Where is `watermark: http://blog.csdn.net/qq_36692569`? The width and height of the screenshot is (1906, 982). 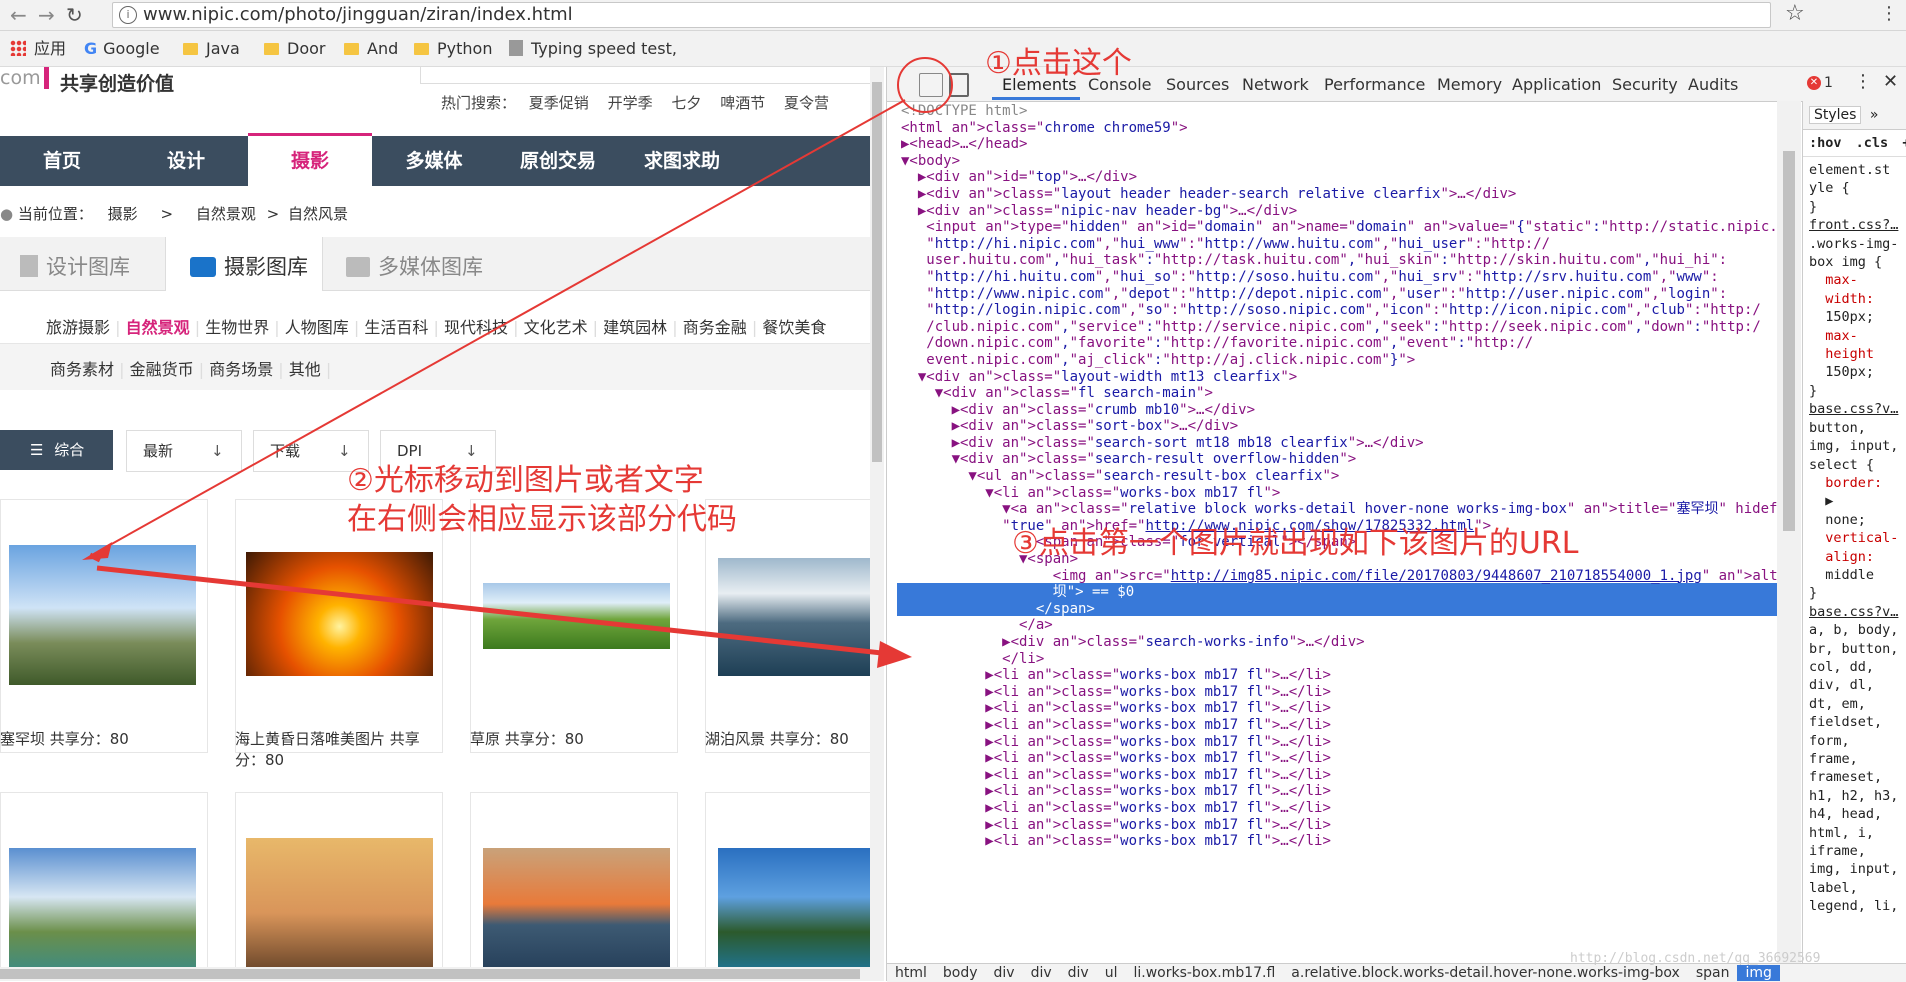 watermark: http://blog.csdn.net/qq_36692569 is located at coordinates (1695, 958).